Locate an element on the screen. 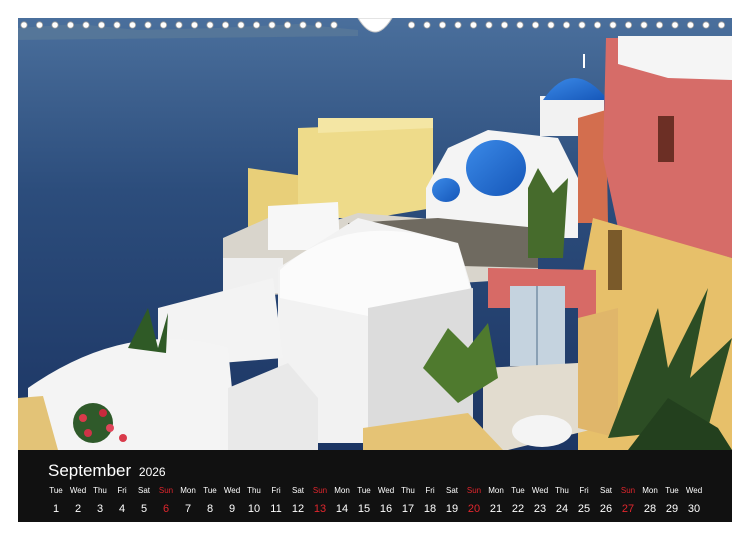 This screenshot has height=540, width=750. day-cell: Sun 27 is located at coordinates (628, 501).